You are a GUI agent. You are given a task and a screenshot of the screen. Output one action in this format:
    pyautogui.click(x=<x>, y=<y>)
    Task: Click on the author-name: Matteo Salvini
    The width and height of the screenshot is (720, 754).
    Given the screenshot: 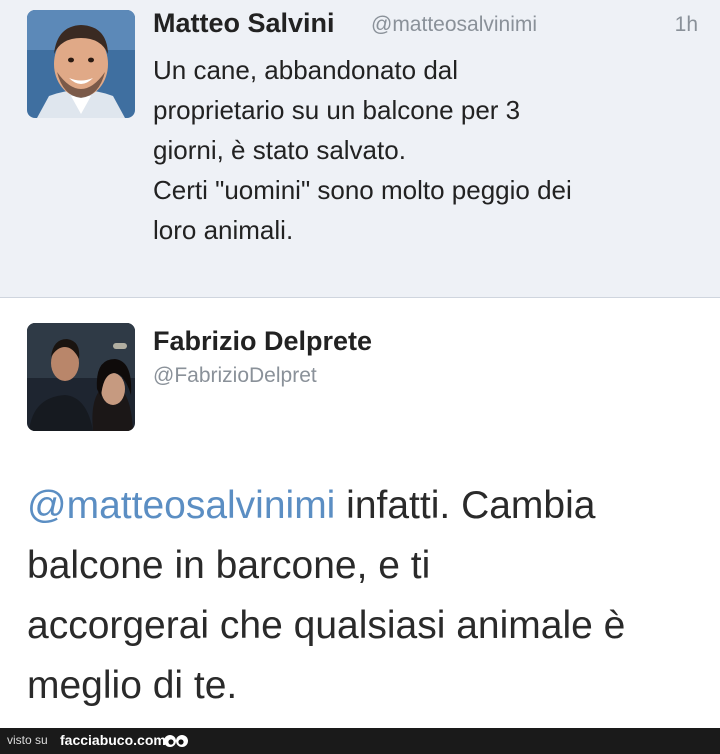 What is the action you would take?
    pyautogui.click(x=244, y=23)
    